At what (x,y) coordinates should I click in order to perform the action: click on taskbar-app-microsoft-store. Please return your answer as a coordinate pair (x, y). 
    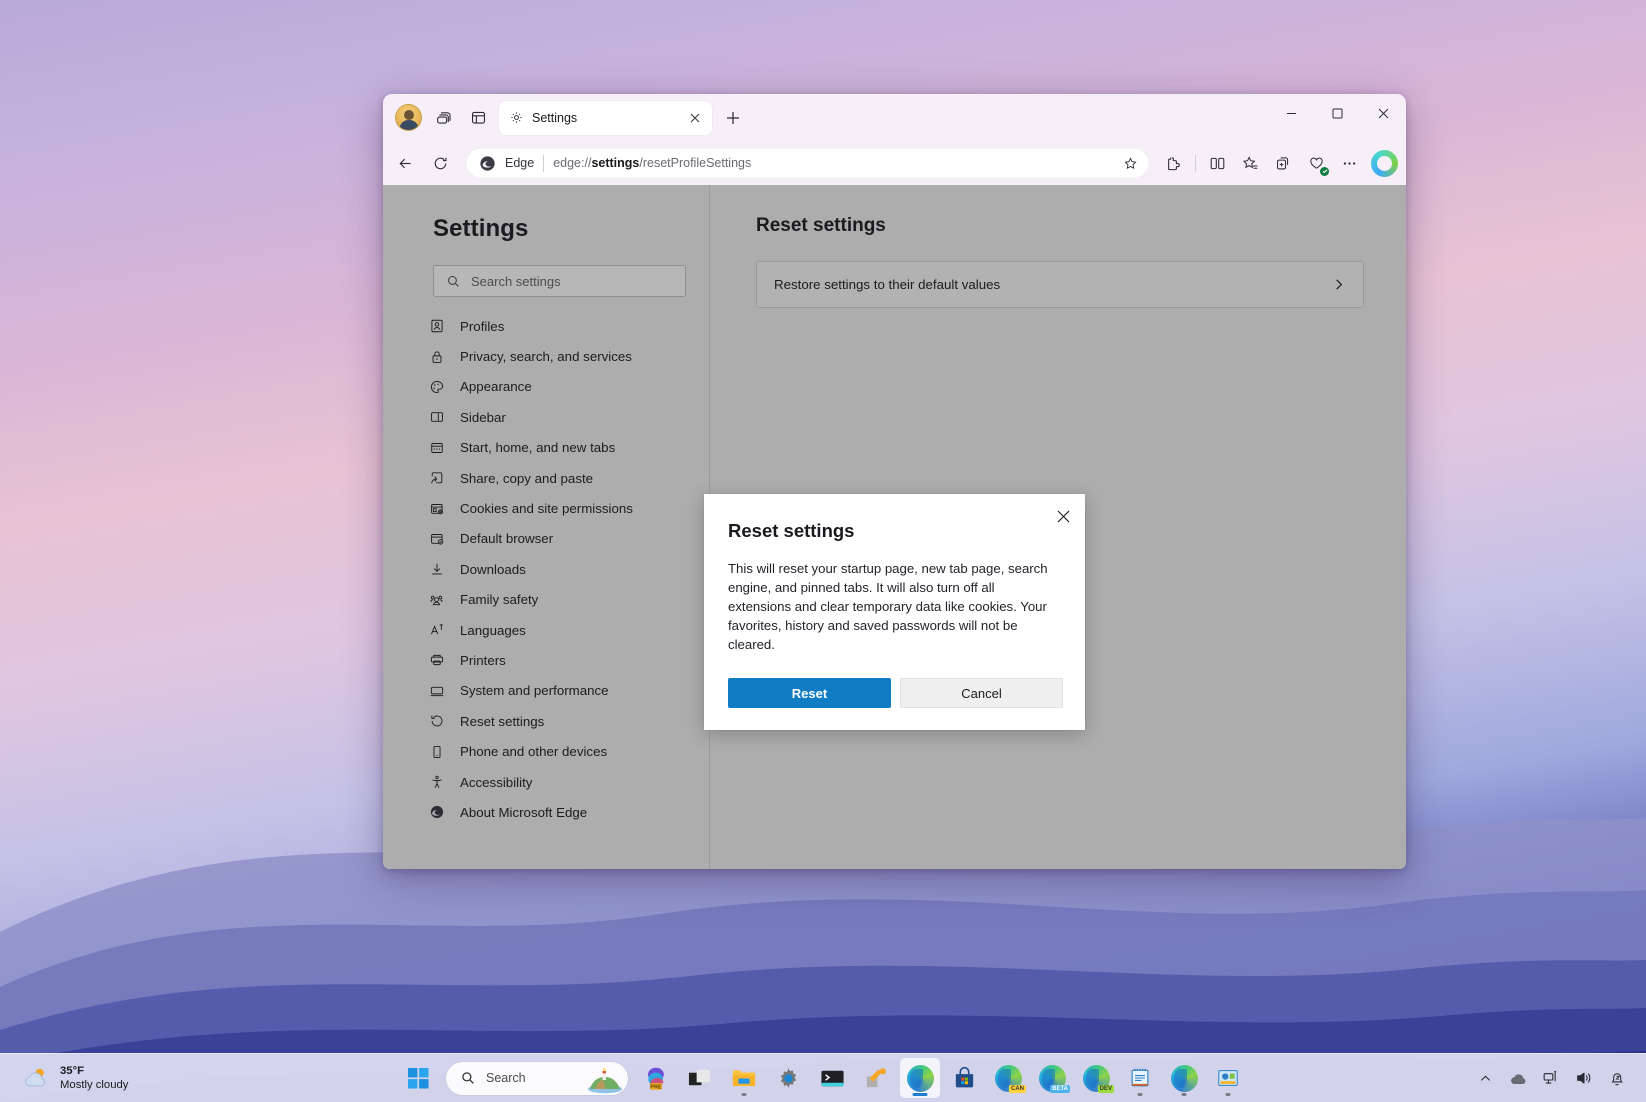
    Looking at the image, I should click on (964, 1078).